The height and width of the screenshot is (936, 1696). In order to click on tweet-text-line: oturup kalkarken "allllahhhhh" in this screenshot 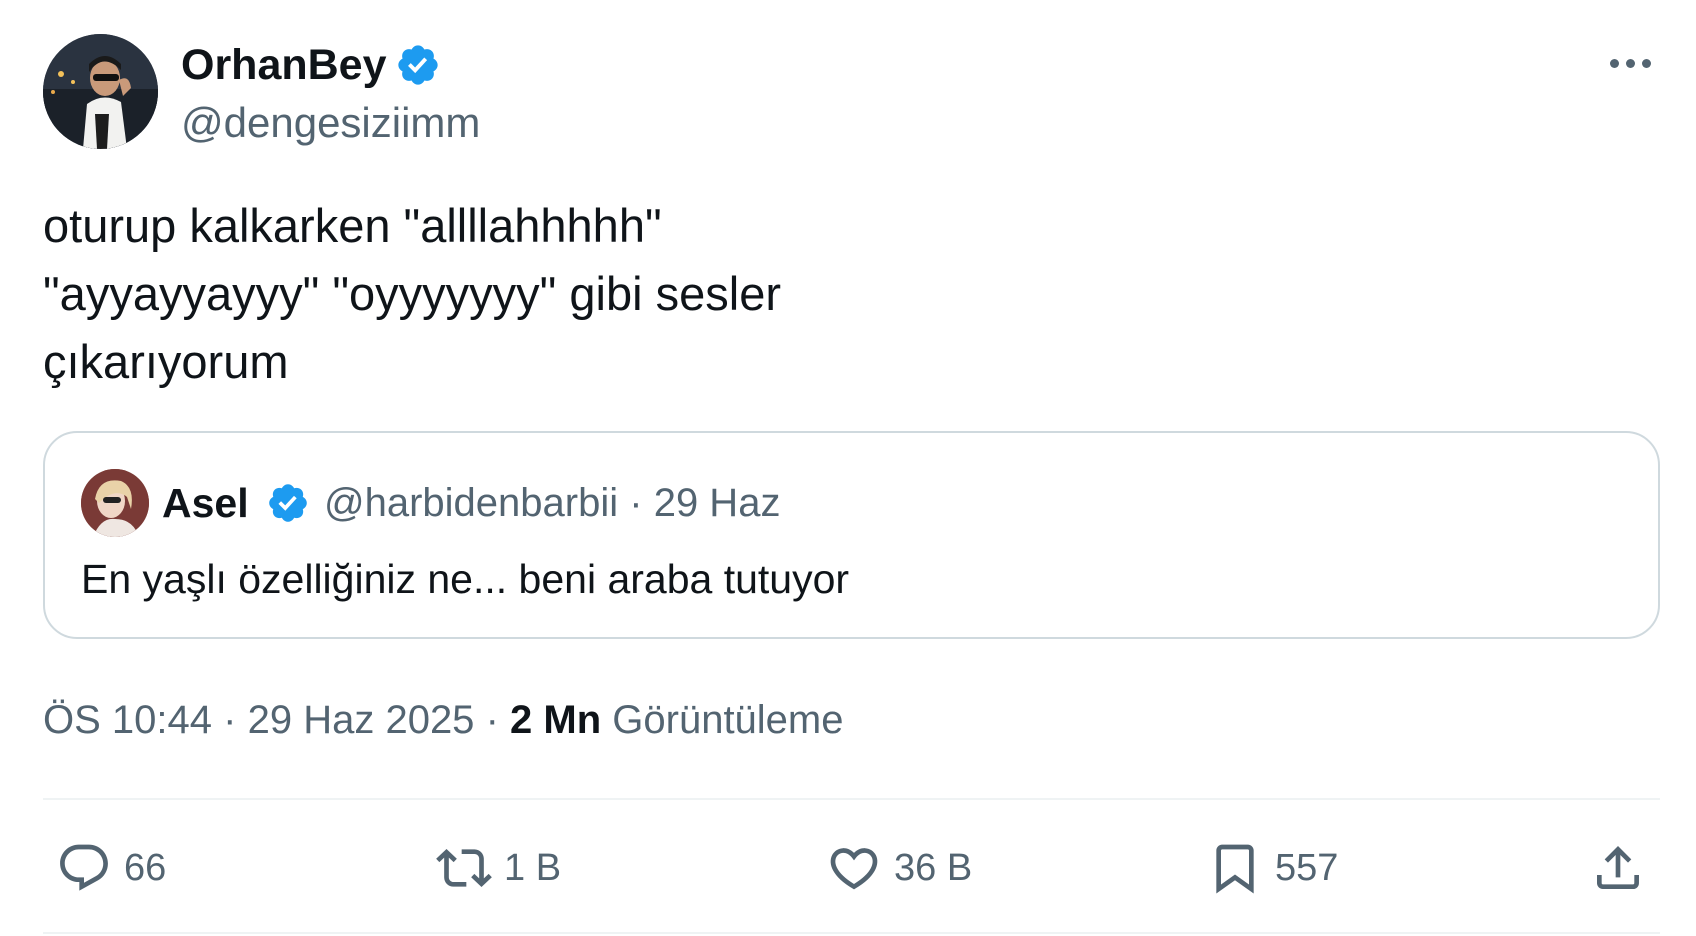, I will do `click(352, 225)`.